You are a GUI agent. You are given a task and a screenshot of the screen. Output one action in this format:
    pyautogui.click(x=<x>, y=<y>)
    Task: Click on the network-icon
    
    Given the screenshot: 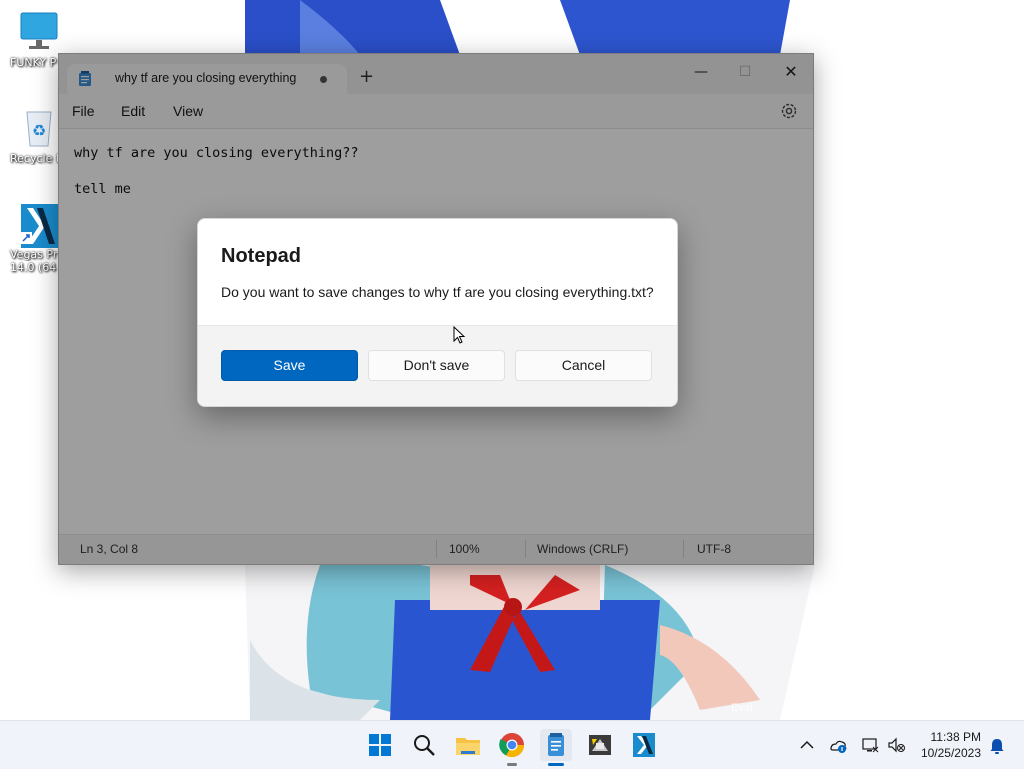 What is the action you would take?
    pyautogui.click(x=870, y=745)
    